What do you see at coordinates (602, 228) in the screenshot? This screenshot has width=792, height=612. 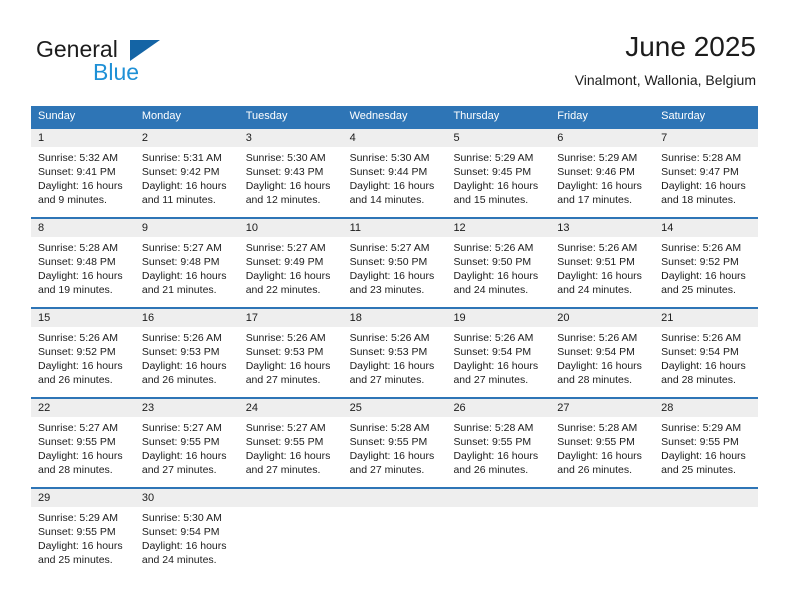 I see `day-number: 13` at bounding box center [602, 228].